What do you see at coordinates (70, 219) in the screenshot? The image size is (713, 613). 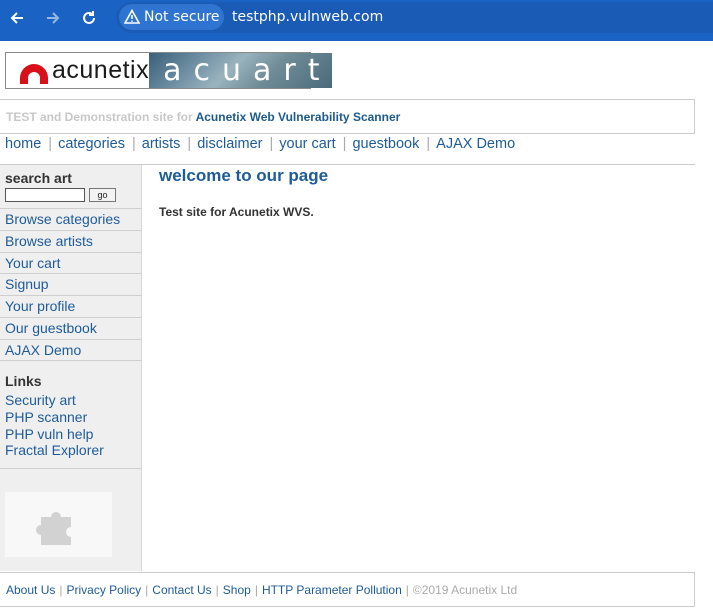 I see `sidebar-item-browse-categories: Browse categories` at bounding box center [70, 219].